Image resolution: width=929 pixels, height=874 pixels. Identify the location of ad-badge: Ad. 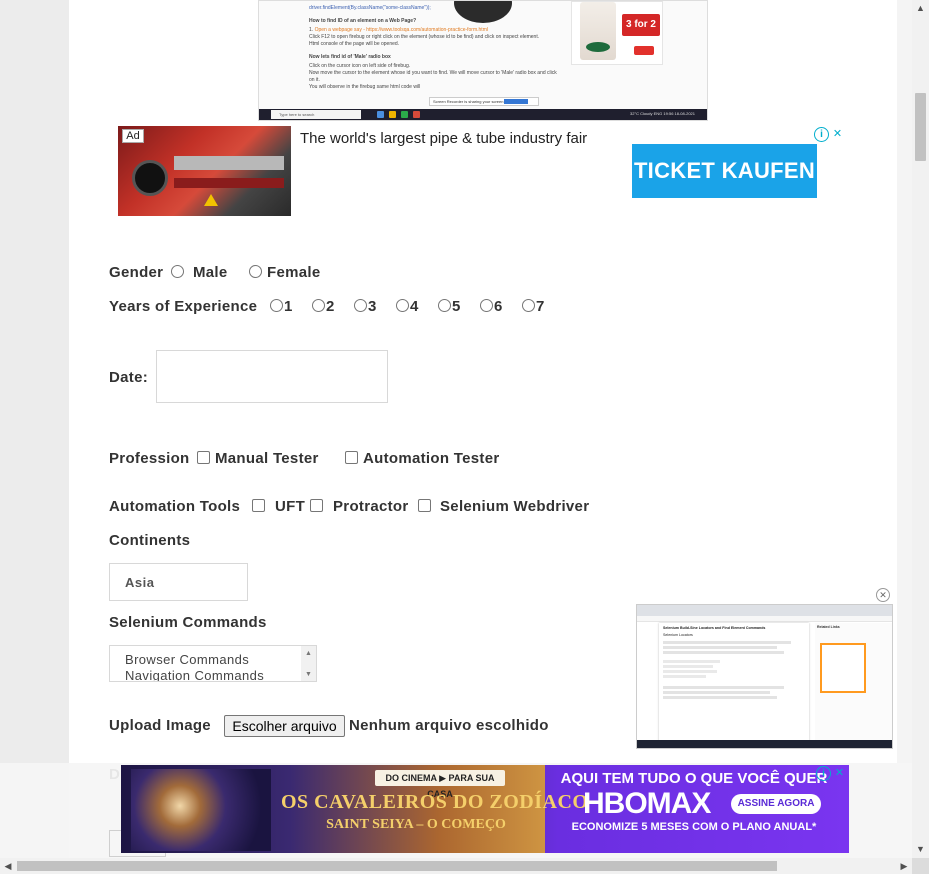
(133, 136).